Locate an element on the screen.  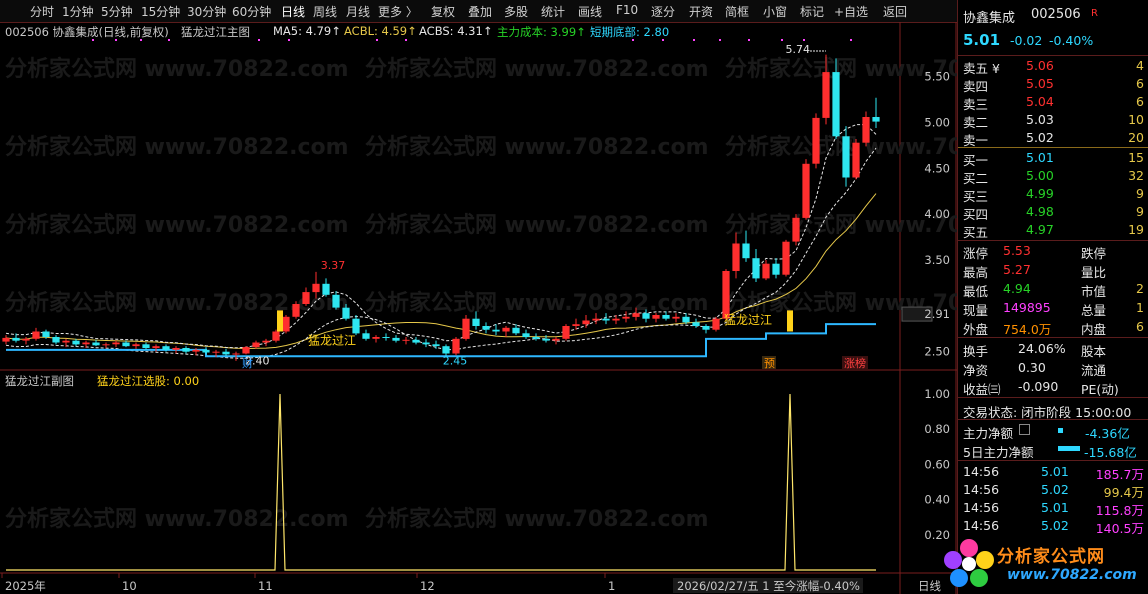
stat-label: 外盘 is located at coordinates (976, 329).